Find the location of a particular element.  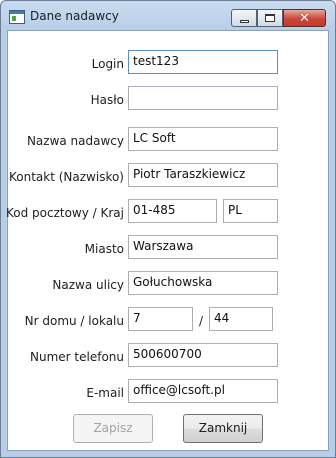

street-input: Gołuchowska is located at coordinates (203, 283).